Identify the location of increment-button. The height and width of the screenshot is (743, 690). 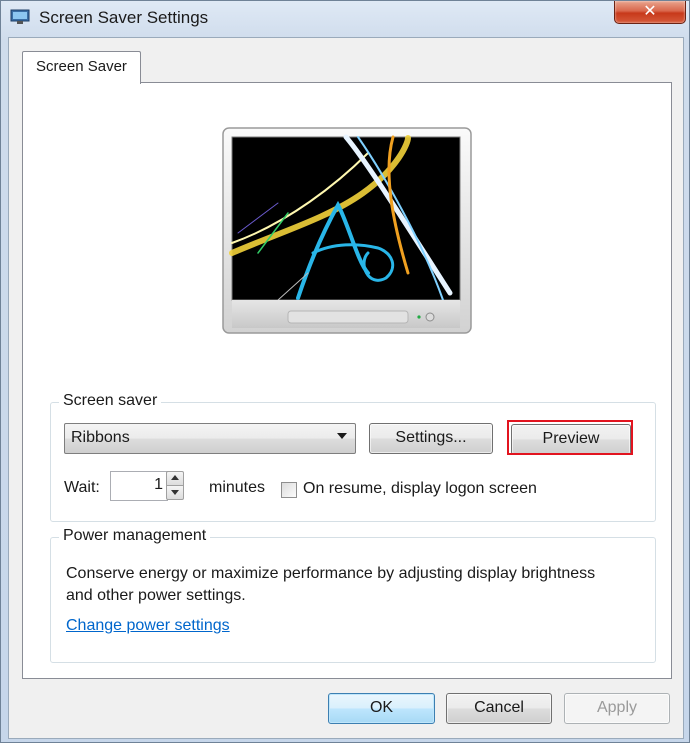
(175, 478).